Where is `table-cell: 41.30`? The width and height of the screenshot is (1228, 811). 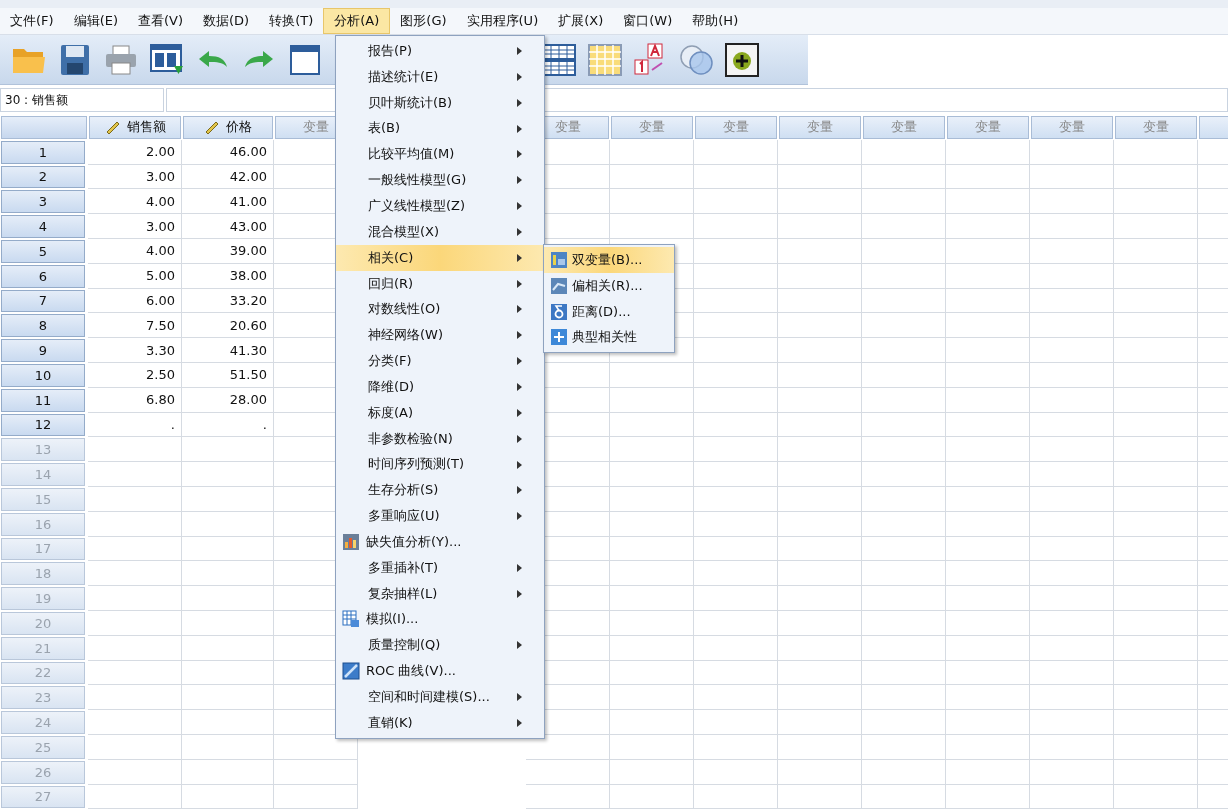 table-cell: 41.30 is located at coordinates (228, 350).